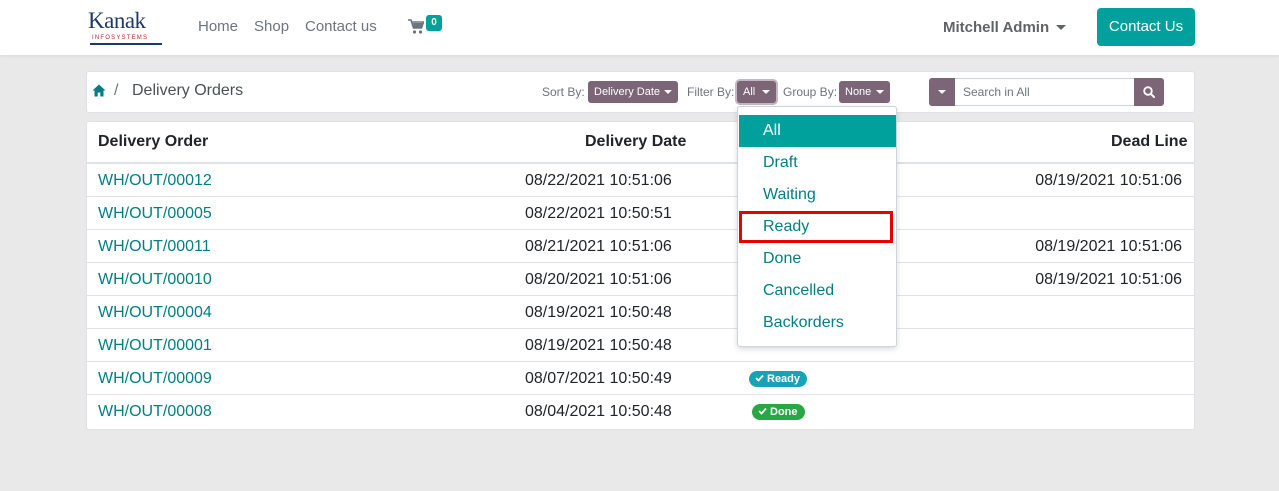 The width and height of the screenshot is (1279, 491). I want to click on search-button, so click(1149, 92).